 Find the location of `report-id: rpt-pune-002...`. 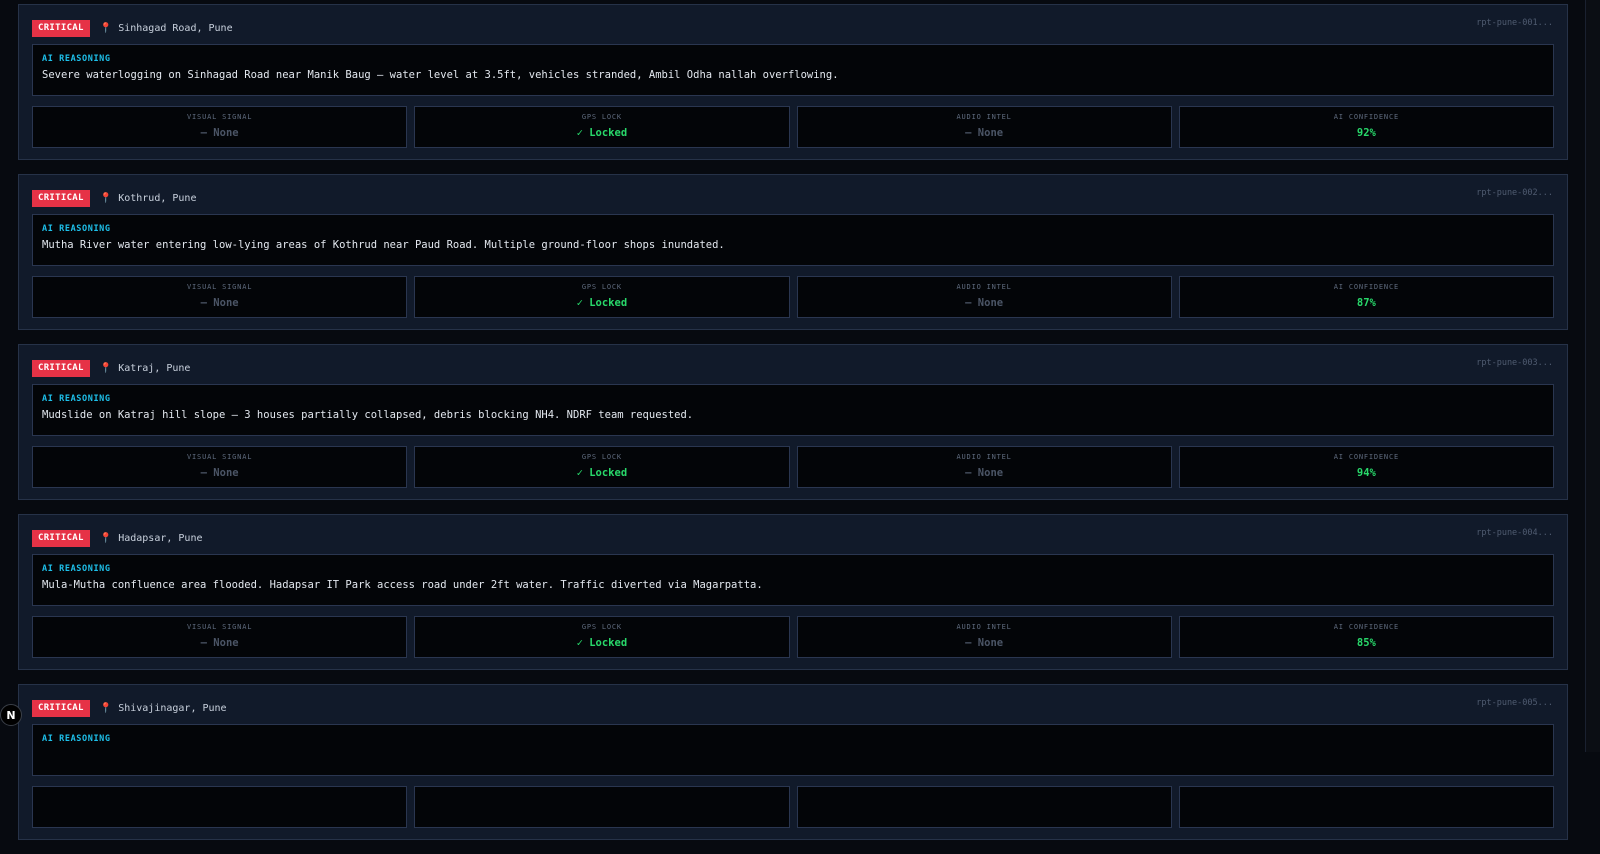

report-id: rpt-pune-002... is located at coordinates (1514, 193).